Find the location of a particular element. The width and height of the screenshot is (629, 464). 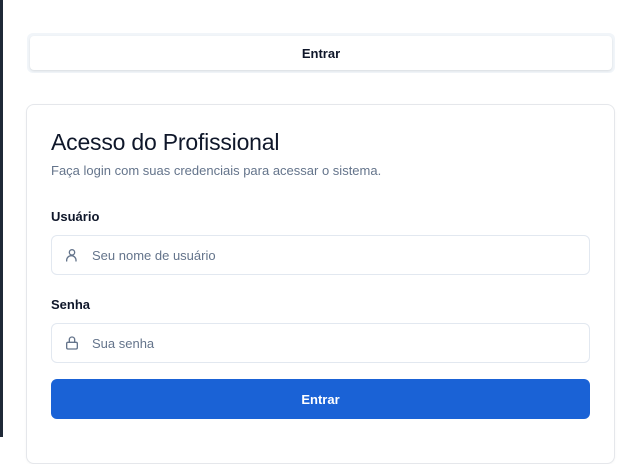

login-submit-button: Entrar is located at coordinates (320, 399).